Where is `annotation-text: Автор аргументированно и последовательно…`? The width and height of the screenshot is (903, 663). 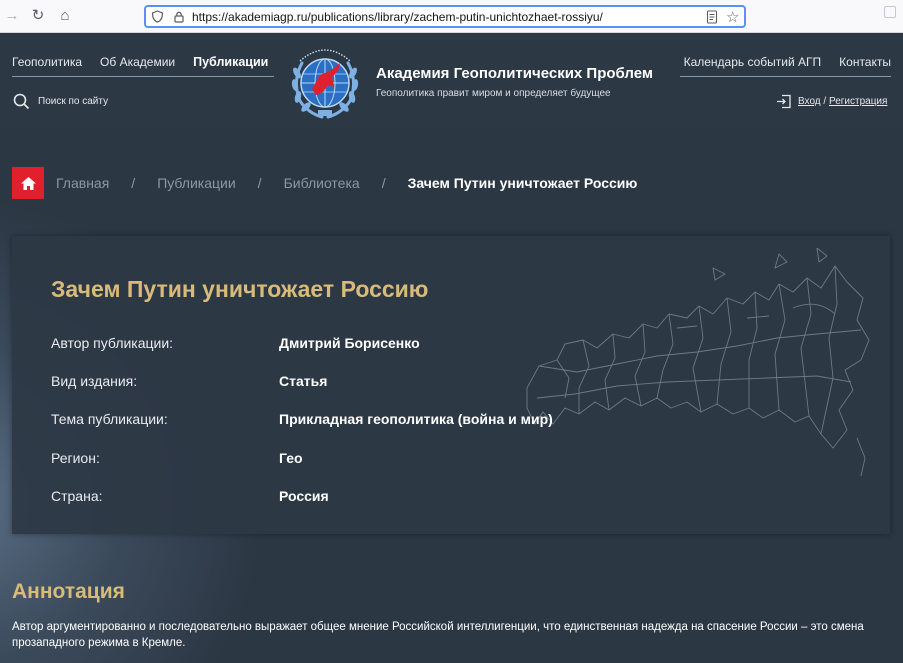
annotation-text: Автор аргументированно и последовательно… is located at coordinates (438, 635).